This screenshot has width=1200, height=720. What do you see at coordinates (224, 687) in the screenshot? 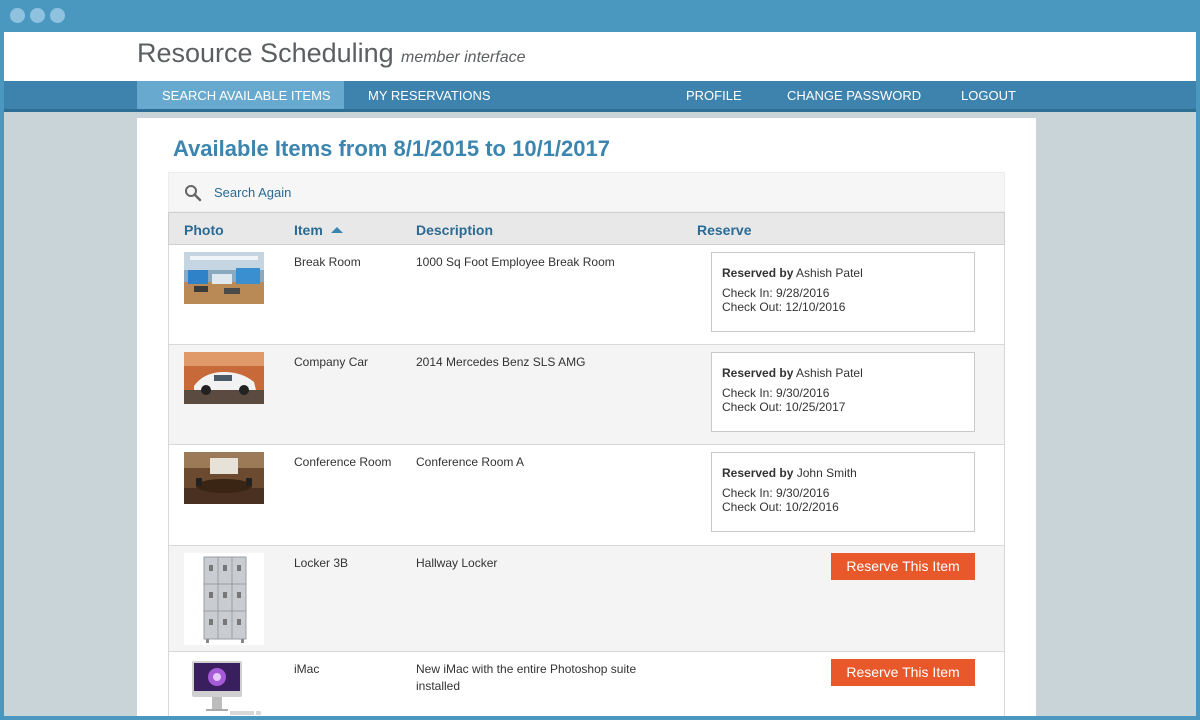
I see `item-photo-imac` at bounding box center [224, 687].